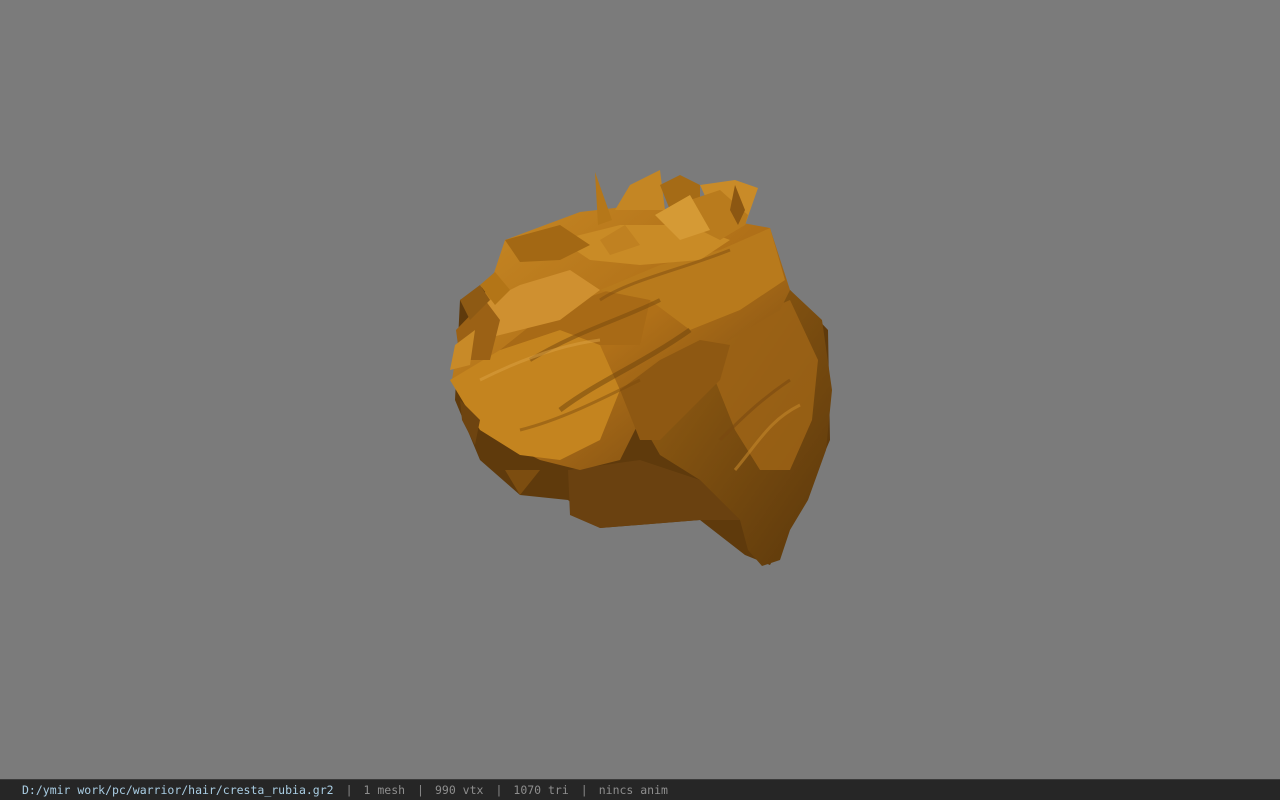 The width and height of the screenshot is (1280, 800). What do you see at coordinates (640, 190) in the screenshot?
I see `hair-spike` at bounding box center [640, 190].